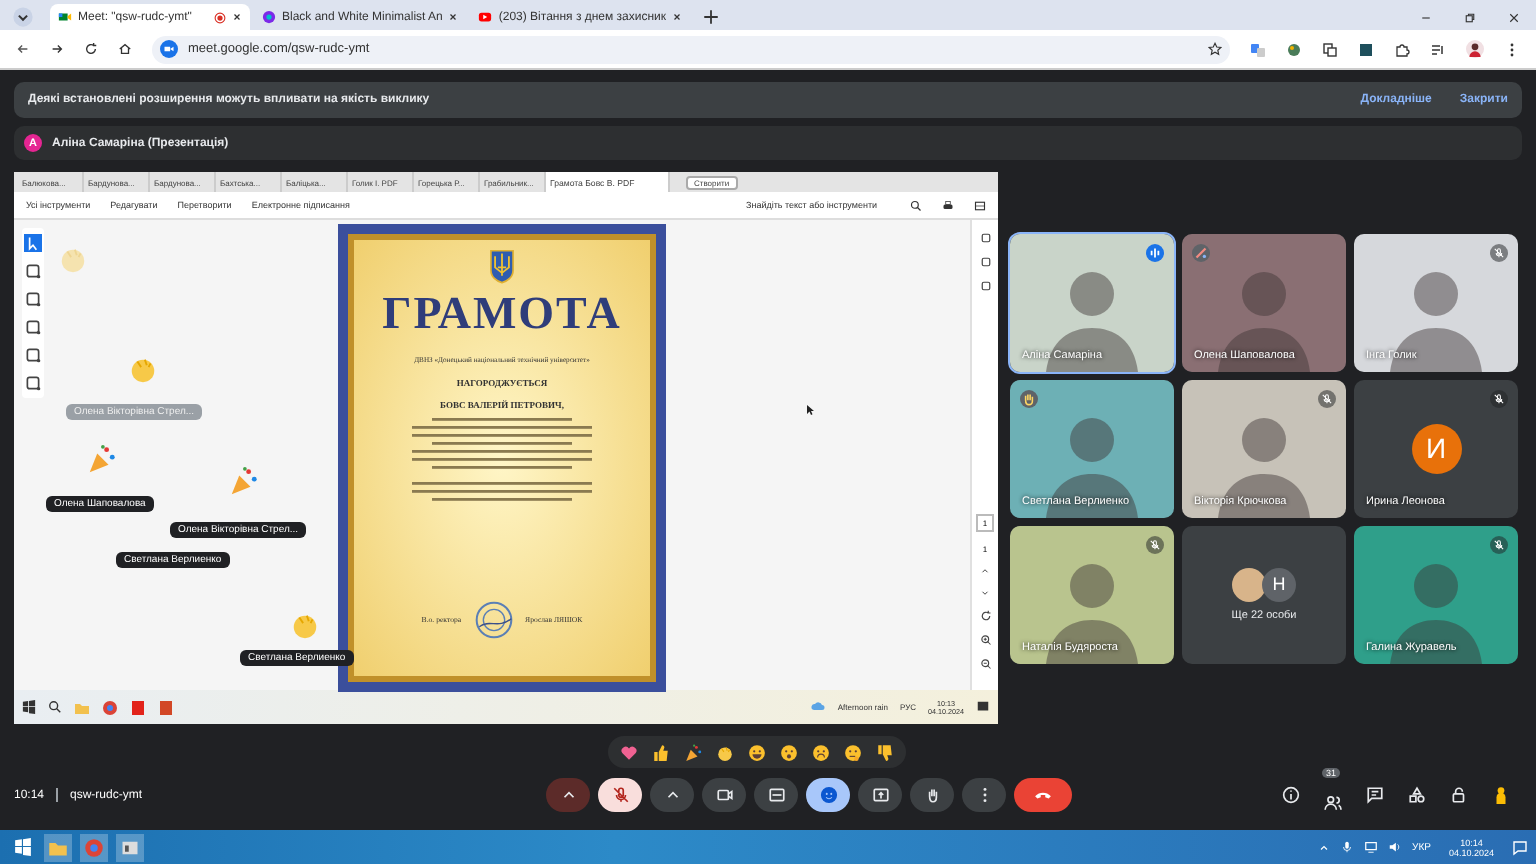 The width and height of the screenshot is (1536, 864). Describe the element at coordinates (1249, 584) in the screenshot. I see `avatar-photo-placeholder` at that location.